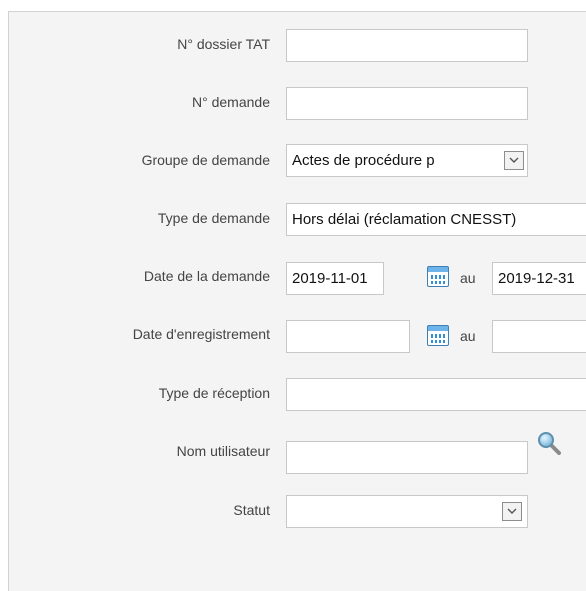  Describe the element at coordinates (206, 276) in the screenshot. I see `date-demande-label: Date de la demande` at that location.